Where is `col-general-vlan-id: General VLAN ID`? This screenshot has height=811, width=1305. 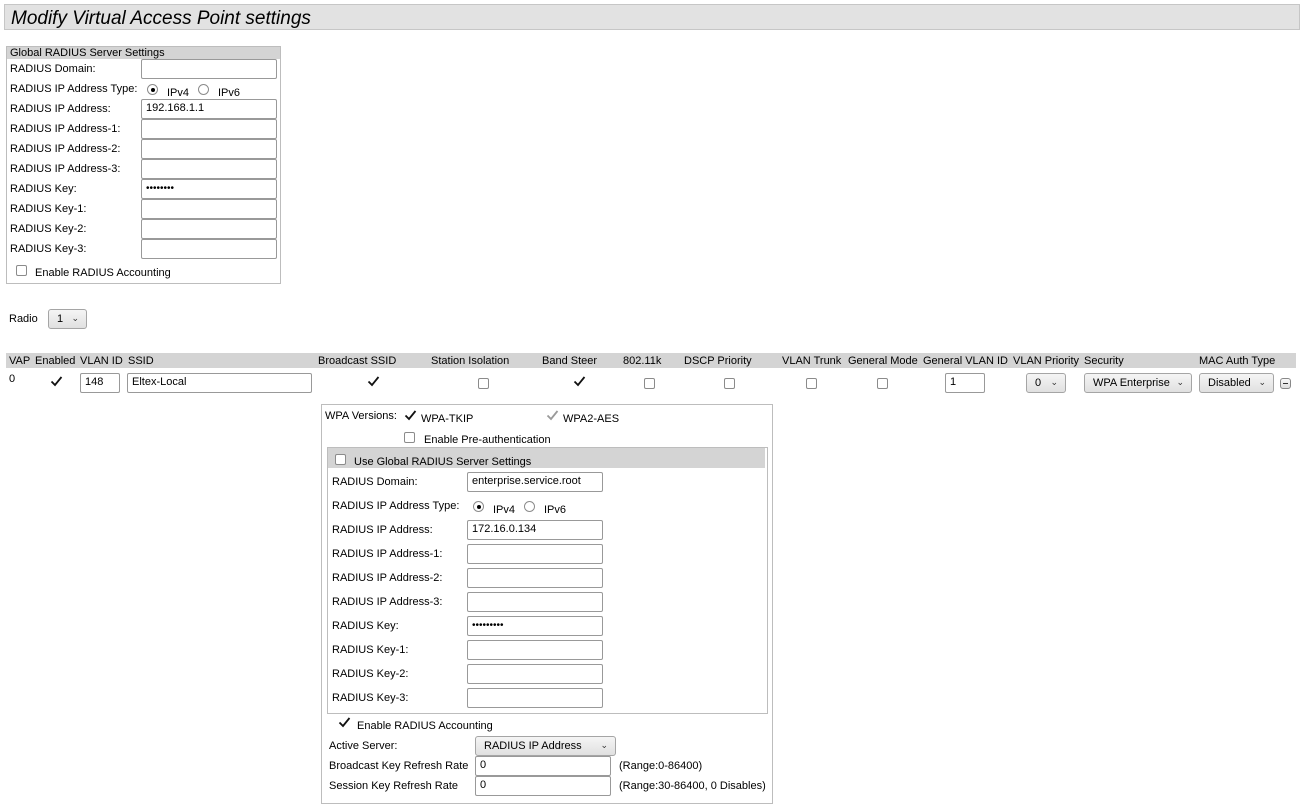 col-general-vlan-id: General VLAN ID is located at coordinates (965, 361).